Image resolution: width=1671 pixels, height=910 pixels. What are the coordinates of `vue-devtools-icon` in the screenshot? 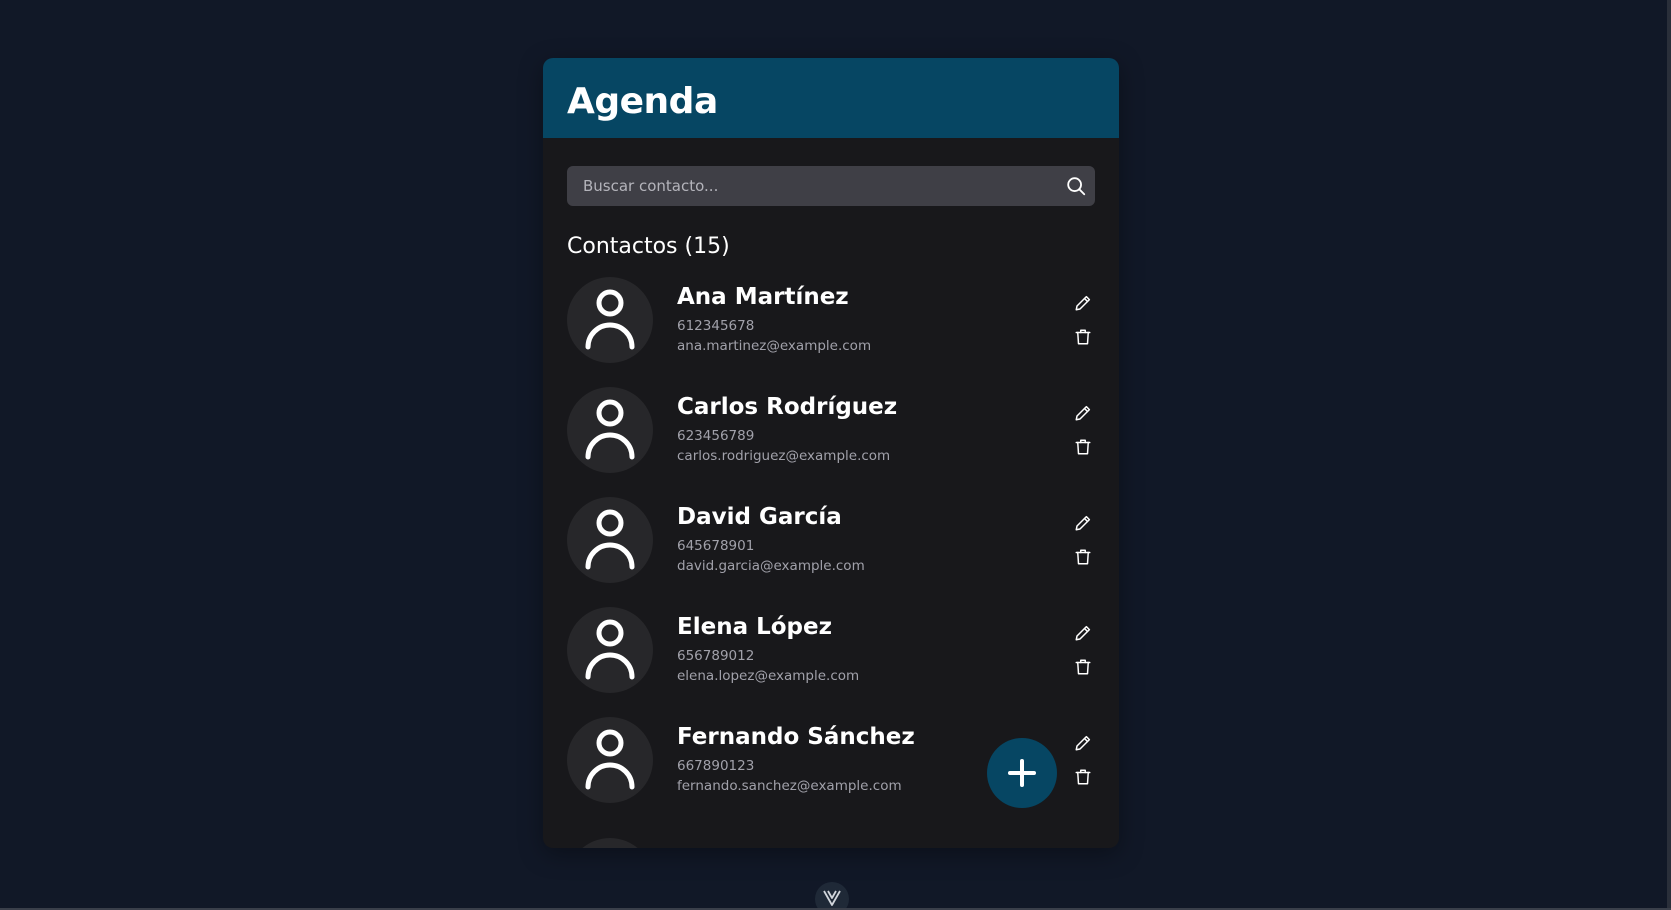 It's located at (832, 896).